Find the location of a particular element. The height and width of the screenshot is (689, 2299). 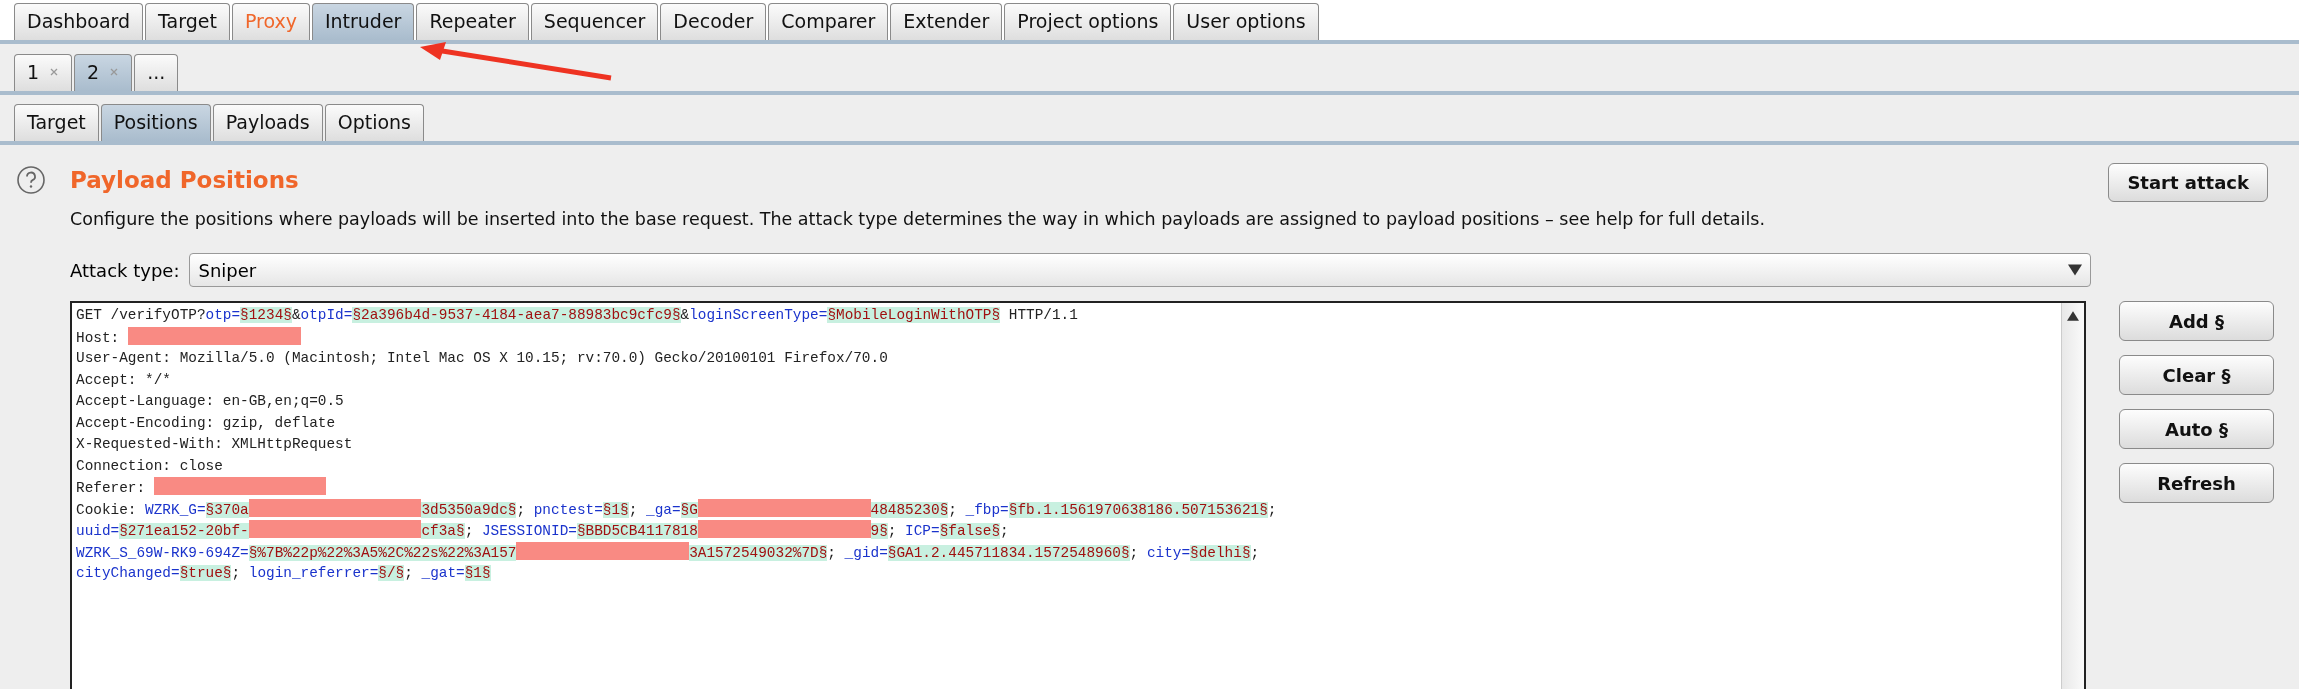

main-tab: Target is located at coordinates (187, 21).